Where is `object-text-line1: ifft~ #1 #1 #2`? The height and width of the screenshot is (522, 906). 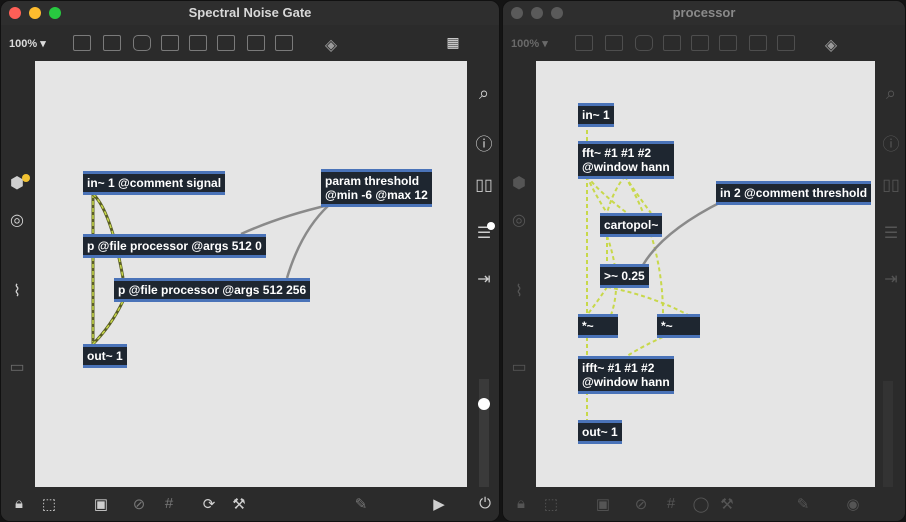
object-text-line1: ifft~ #1 #1 #2 is located at coordinates (618, 368).